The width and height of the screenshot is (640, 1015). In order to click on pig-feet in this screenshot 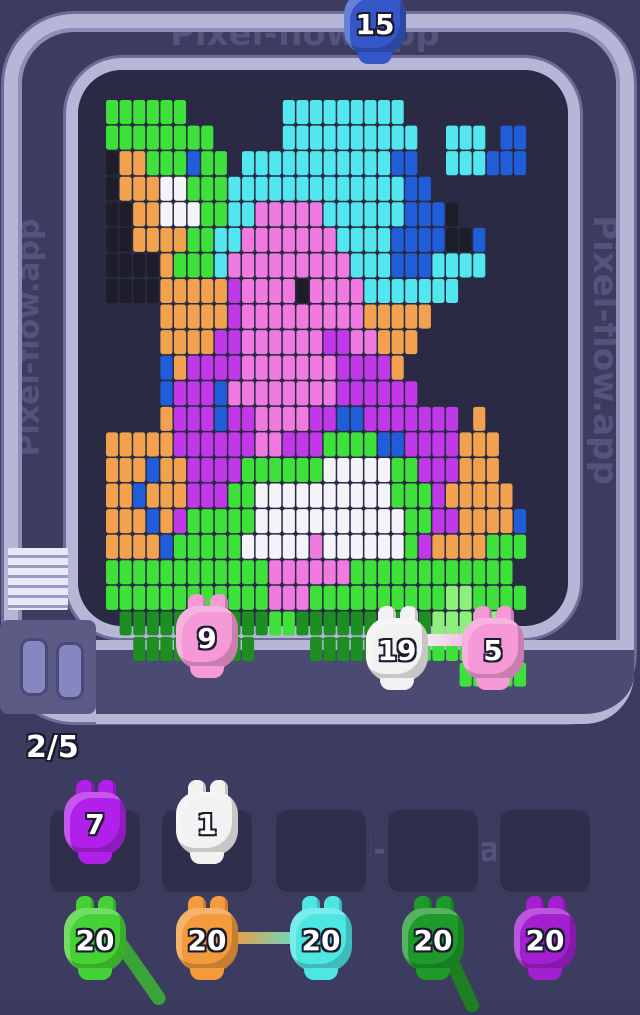, I will do `click(375, 58)`.